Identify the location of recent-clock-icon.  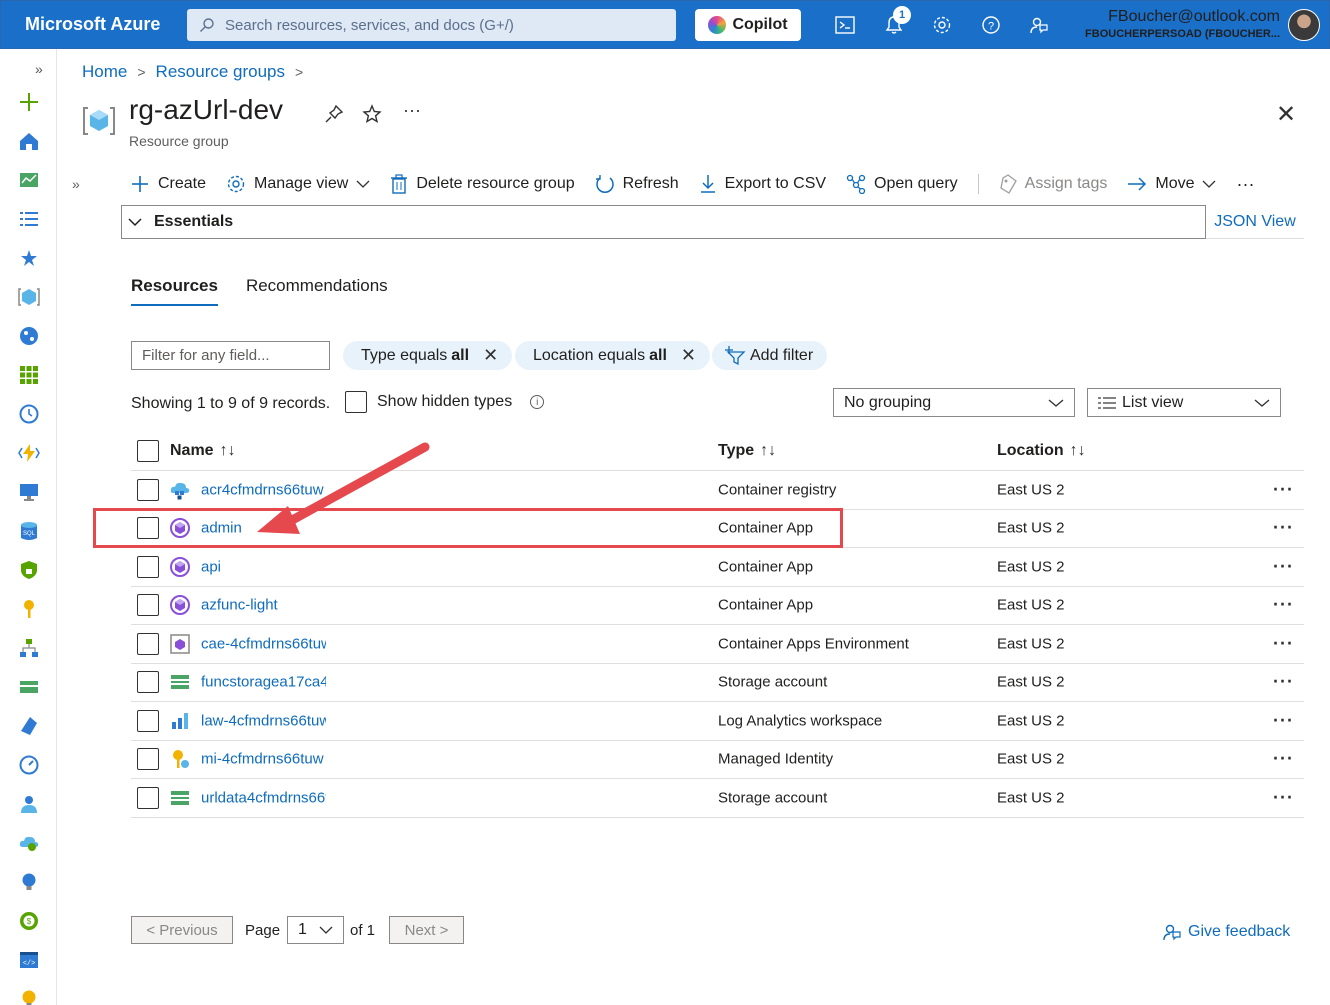
(29, 414).